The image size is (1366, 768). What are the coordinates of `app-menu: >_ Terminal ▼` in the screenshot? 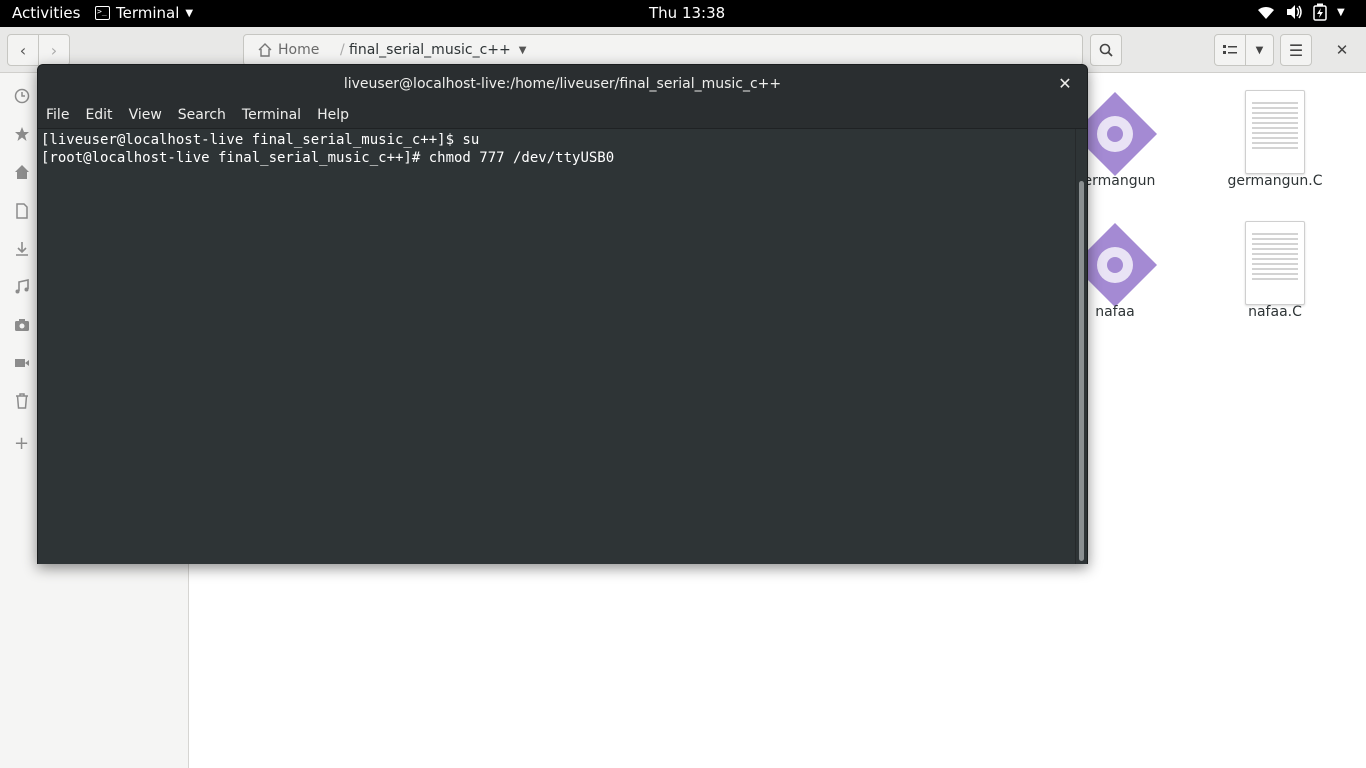 It's located at (144, 13).